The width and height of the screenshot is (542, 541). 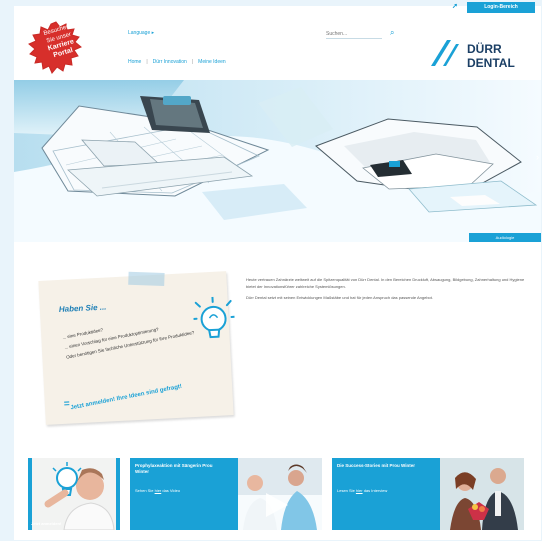 What do you see at coordinates (145, 490) in the screenshot?
I see `tile-subtitle-prefix: Sehen Sie` at bounding box center [145, 490].